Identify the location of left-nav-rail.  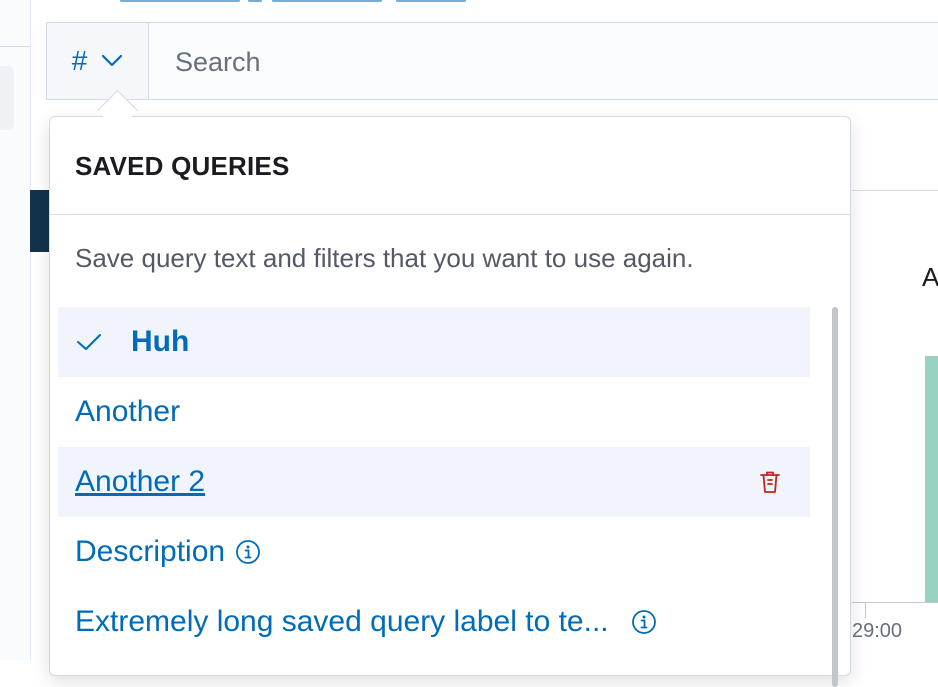
(15, 330).